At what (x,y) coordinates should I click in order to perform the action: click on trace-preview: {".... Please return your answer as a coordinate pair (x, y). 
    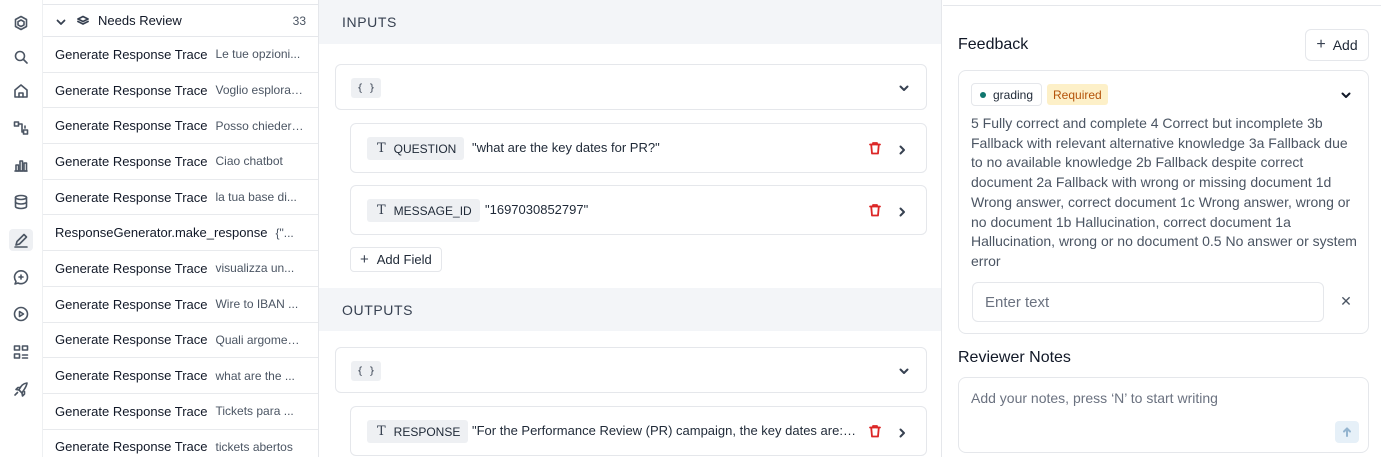
    Looking at the image, I should click on (284, 232).